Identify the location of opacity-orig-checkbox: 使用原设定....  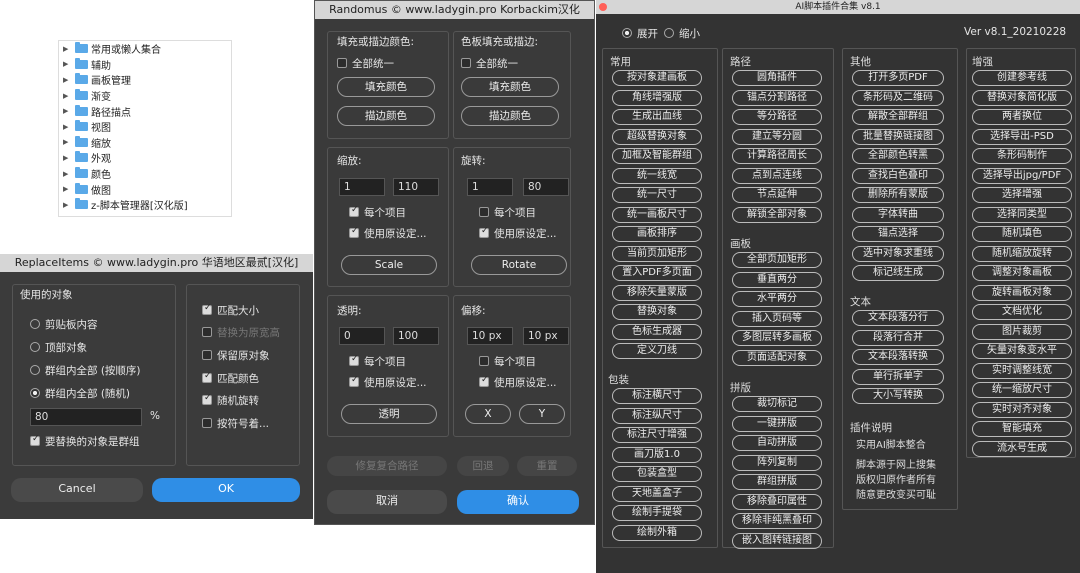
(388, 382).